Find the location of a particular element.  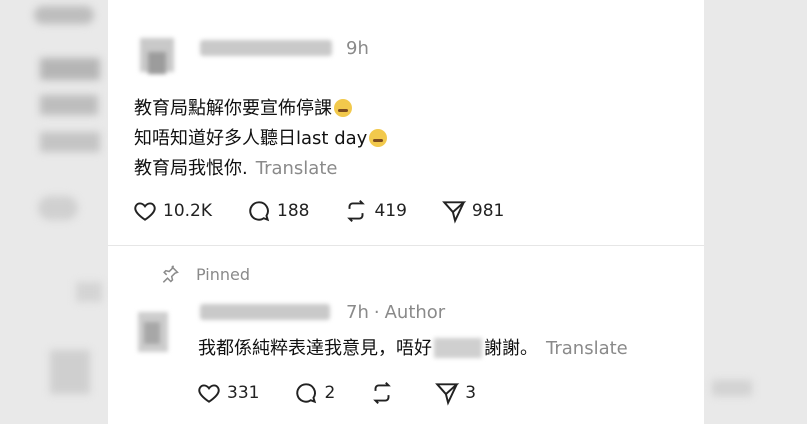

reply-text: 我都係純粹表達我意見，唔好 謝謝。 Translate is located at coordinates (413, 348).